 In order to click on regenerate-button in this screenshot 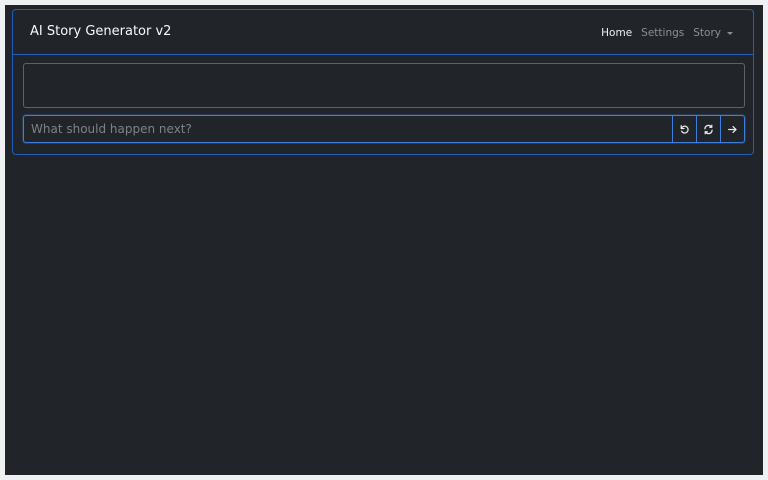, I will do `click(708, 129)`.